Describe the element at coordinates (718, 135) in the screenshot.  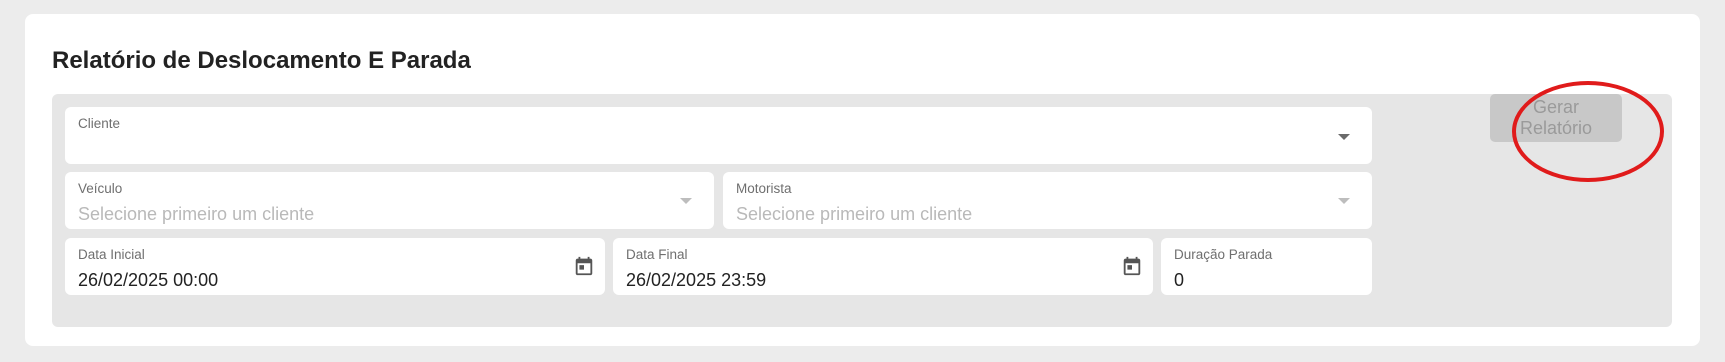
I see `cliente-select: Cliente` at that location.